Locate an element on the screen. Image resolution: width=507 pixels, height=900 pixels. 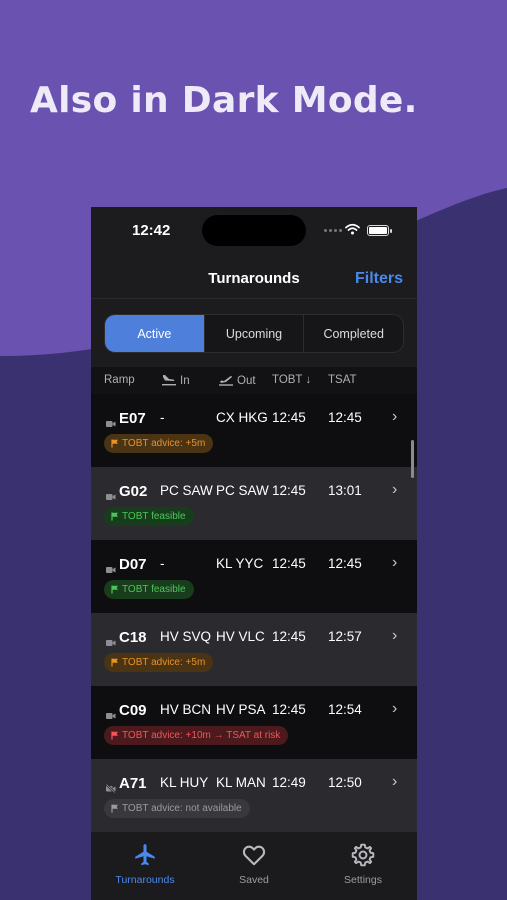
wifi-icon is located at coordinates (352, 229).